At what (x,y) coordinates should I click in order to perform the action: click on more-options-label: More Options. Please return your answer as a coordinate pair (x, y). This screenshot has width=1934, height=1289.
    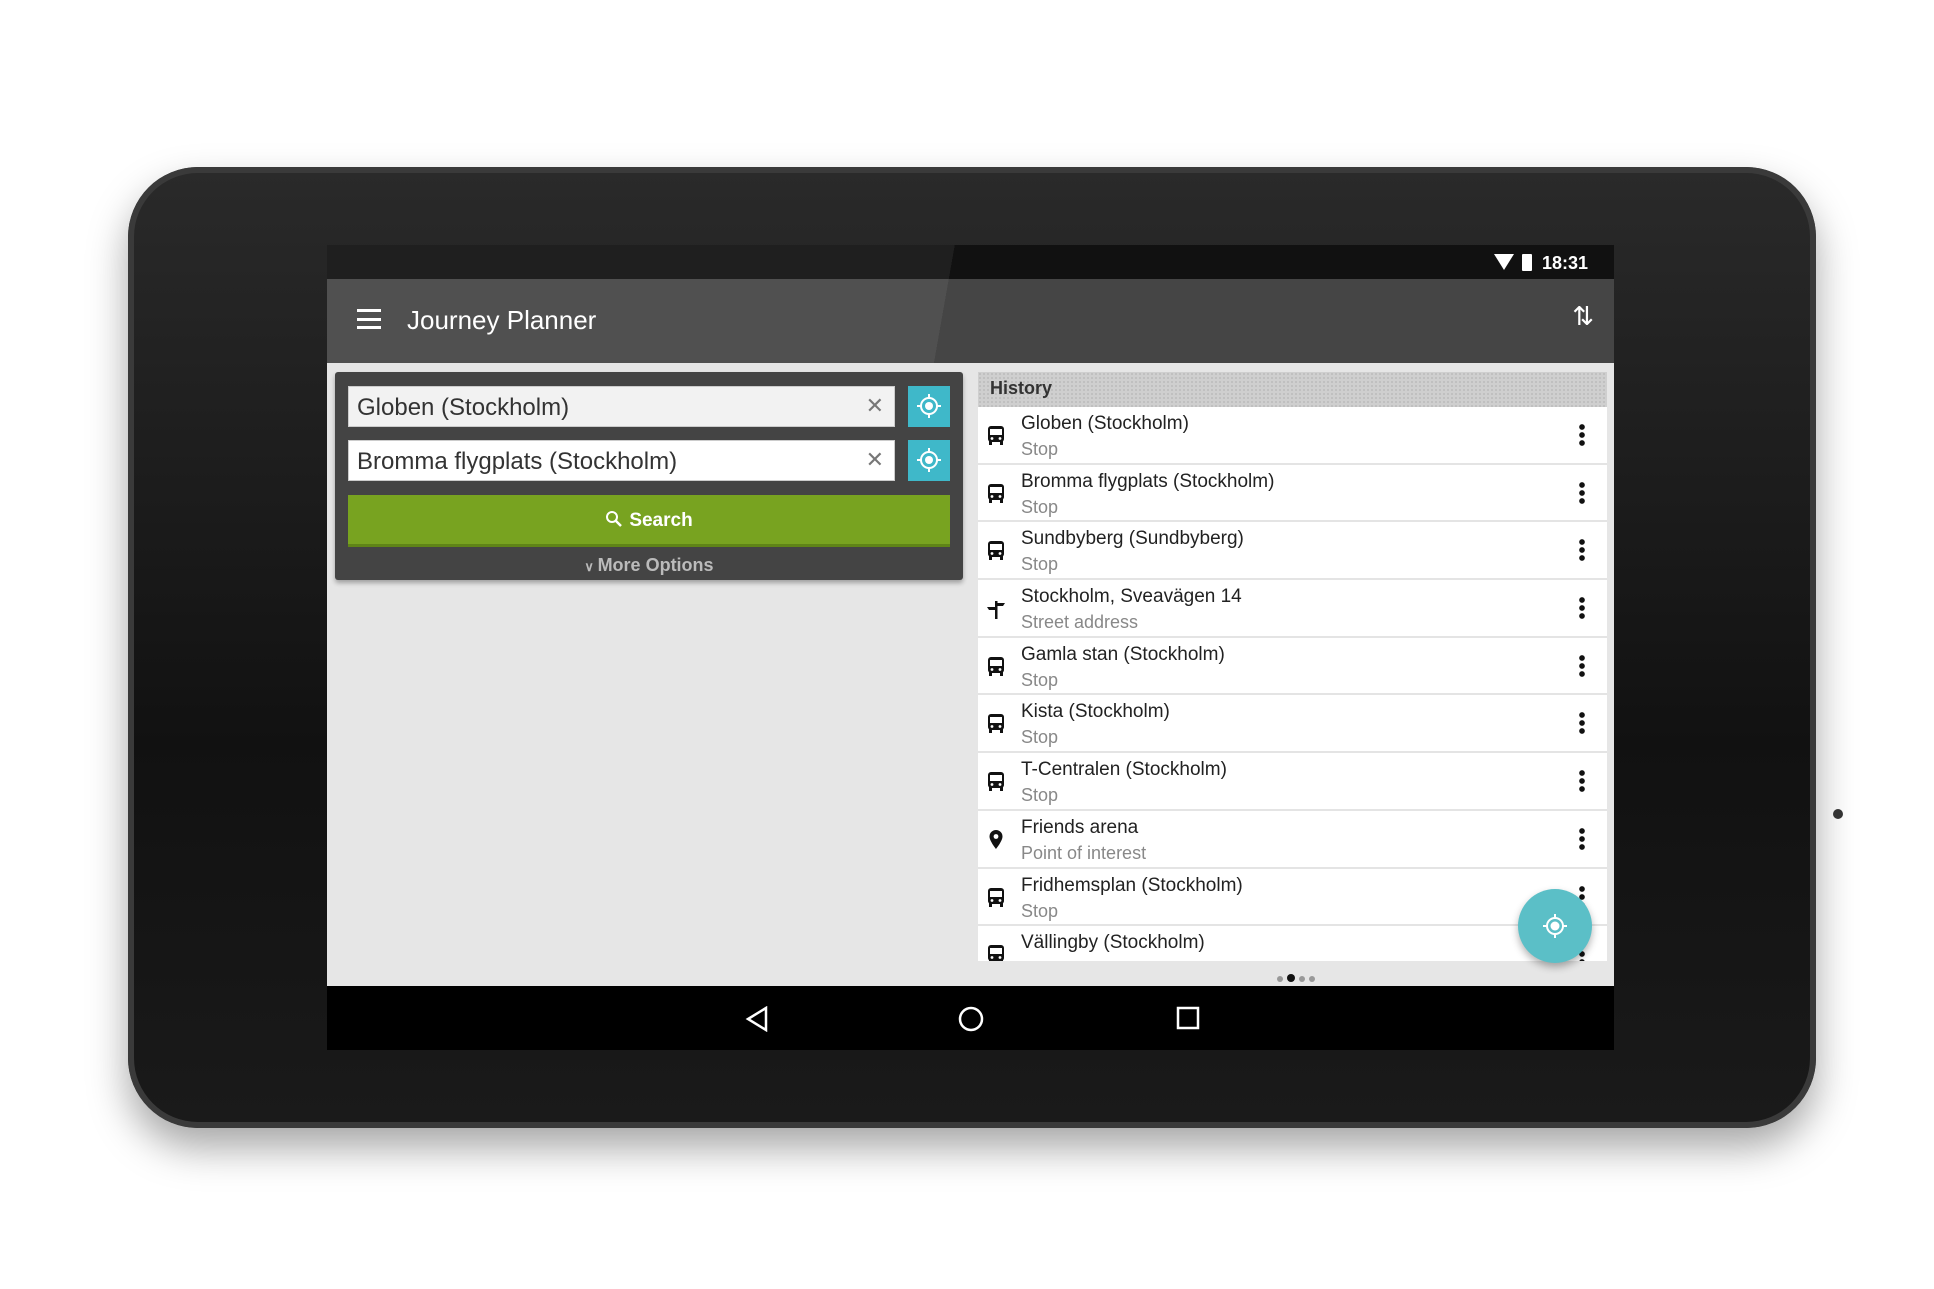
    Looking at the image, I should click on (655, 565).